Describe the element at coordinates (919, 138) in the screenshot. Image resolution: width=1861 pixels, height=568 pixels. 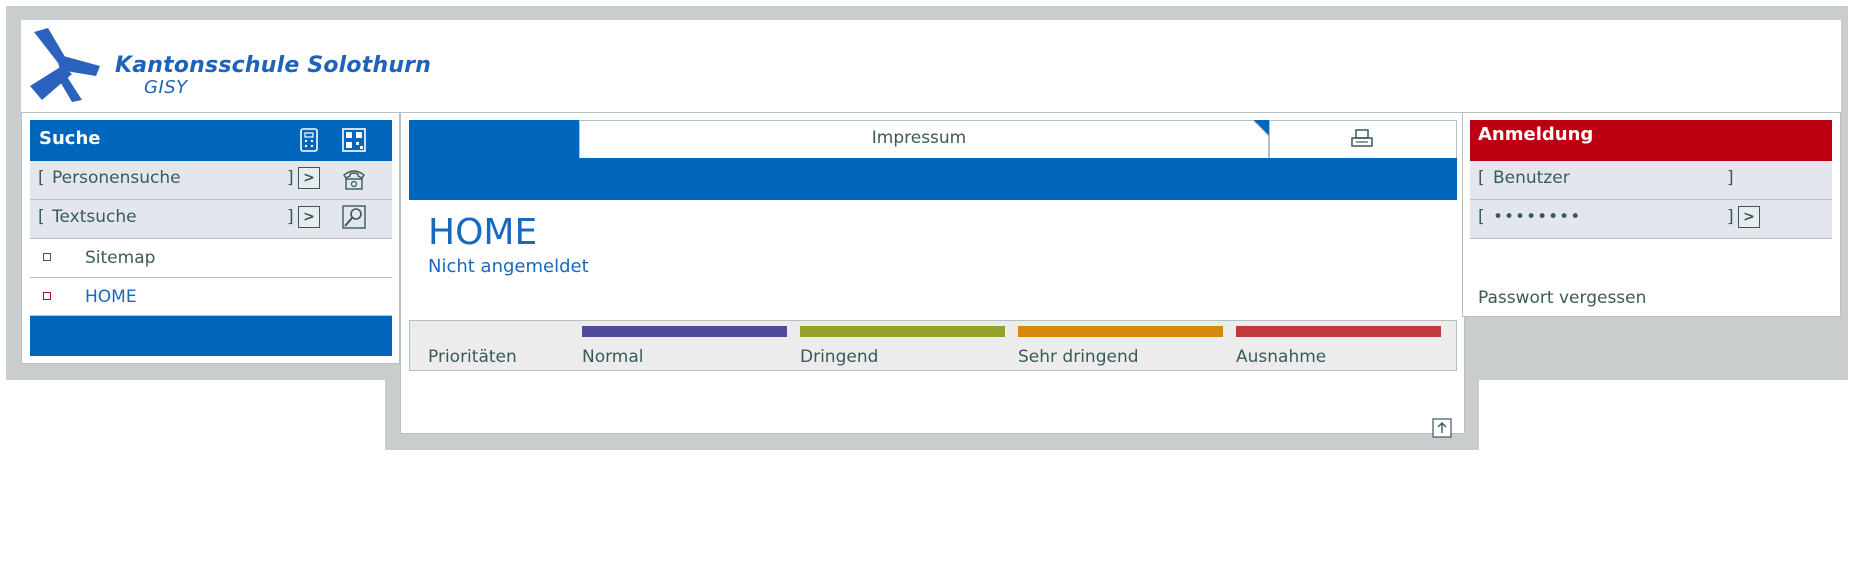
I see `tab-impressum-label: Impressum` at that location.